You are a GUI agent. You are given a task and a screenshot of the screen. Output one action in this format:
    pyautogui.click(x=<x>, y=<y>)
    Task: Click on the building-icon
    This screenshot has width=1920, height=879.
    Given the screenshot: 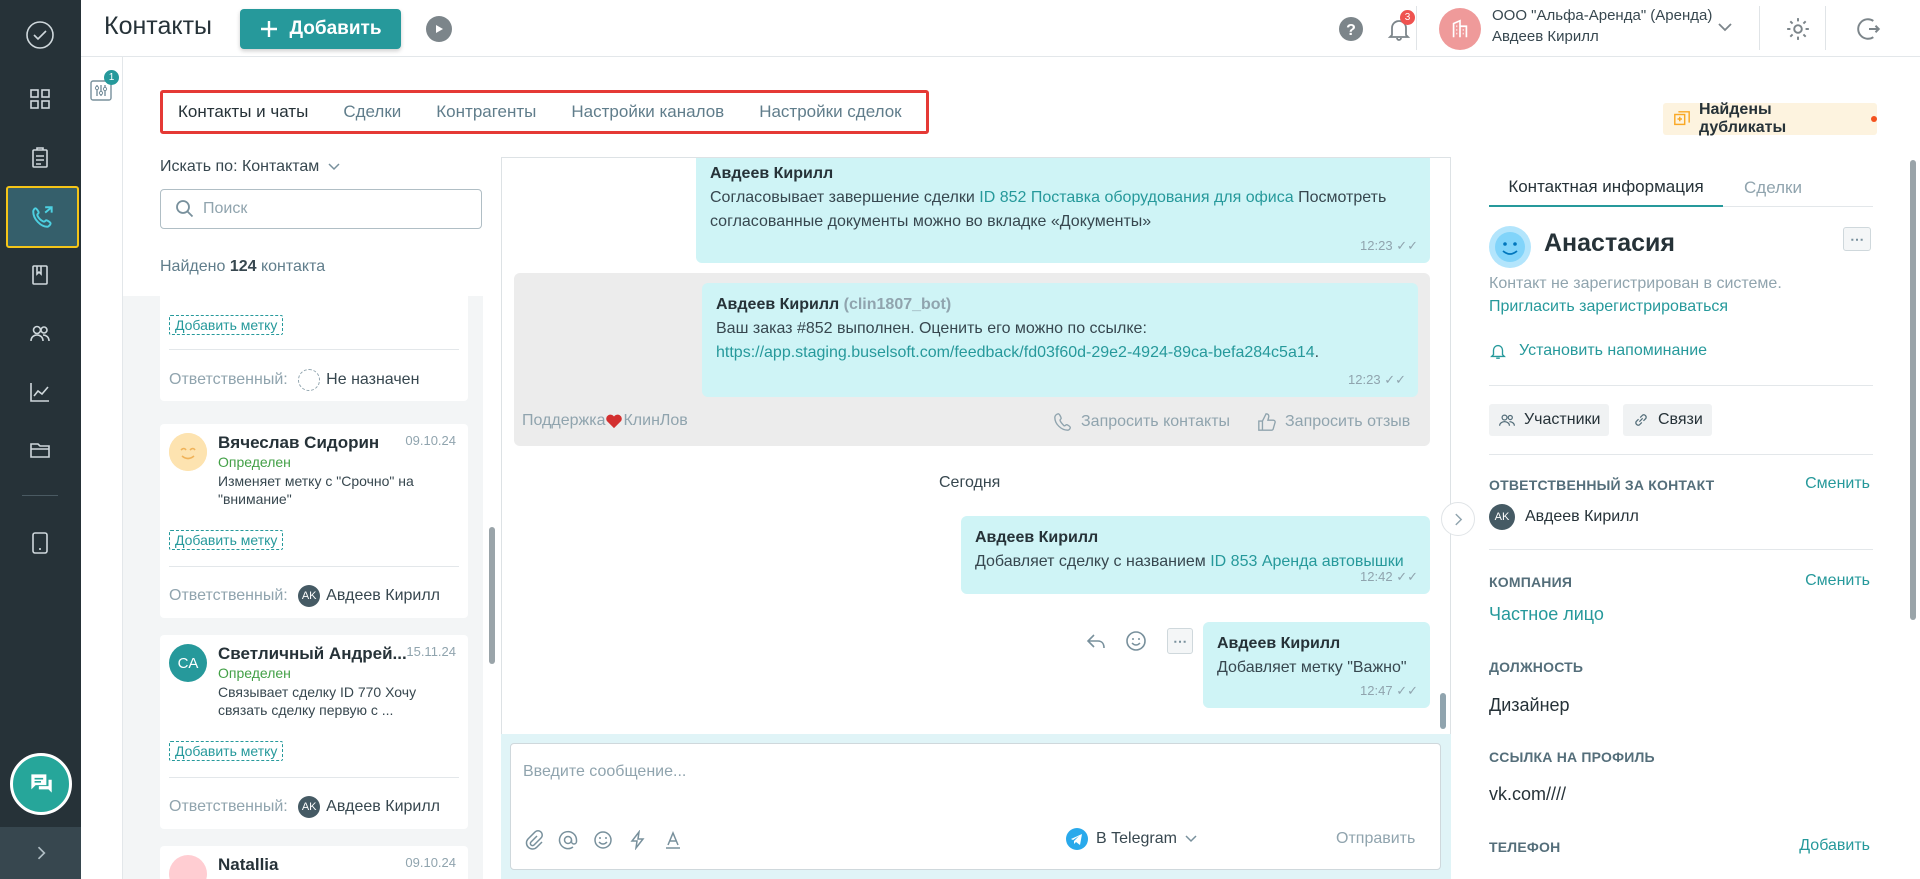 What is the action you would take?
    pyautogui.click(x=1460, y=28)
    